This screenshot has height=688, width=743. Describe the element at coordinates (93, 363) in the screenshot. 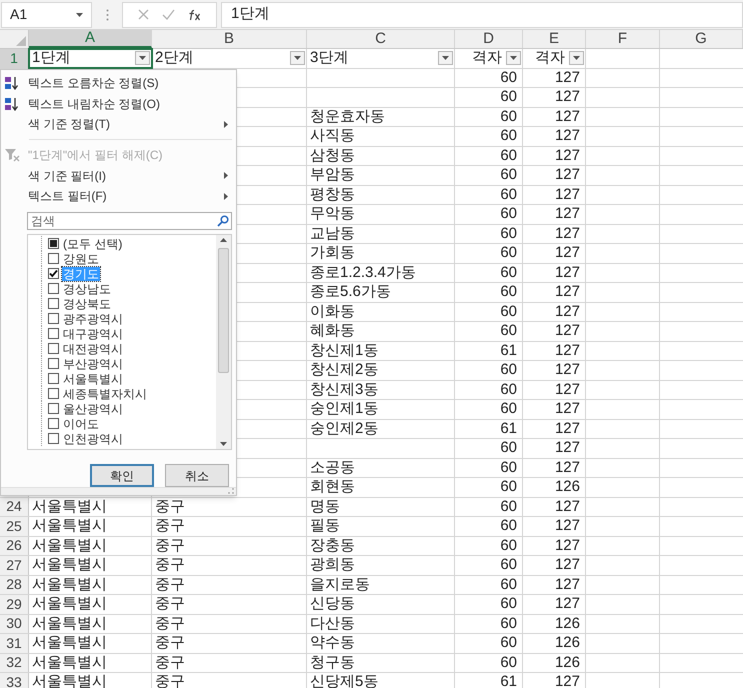

I see `list-item: 부산광역시` at that location.